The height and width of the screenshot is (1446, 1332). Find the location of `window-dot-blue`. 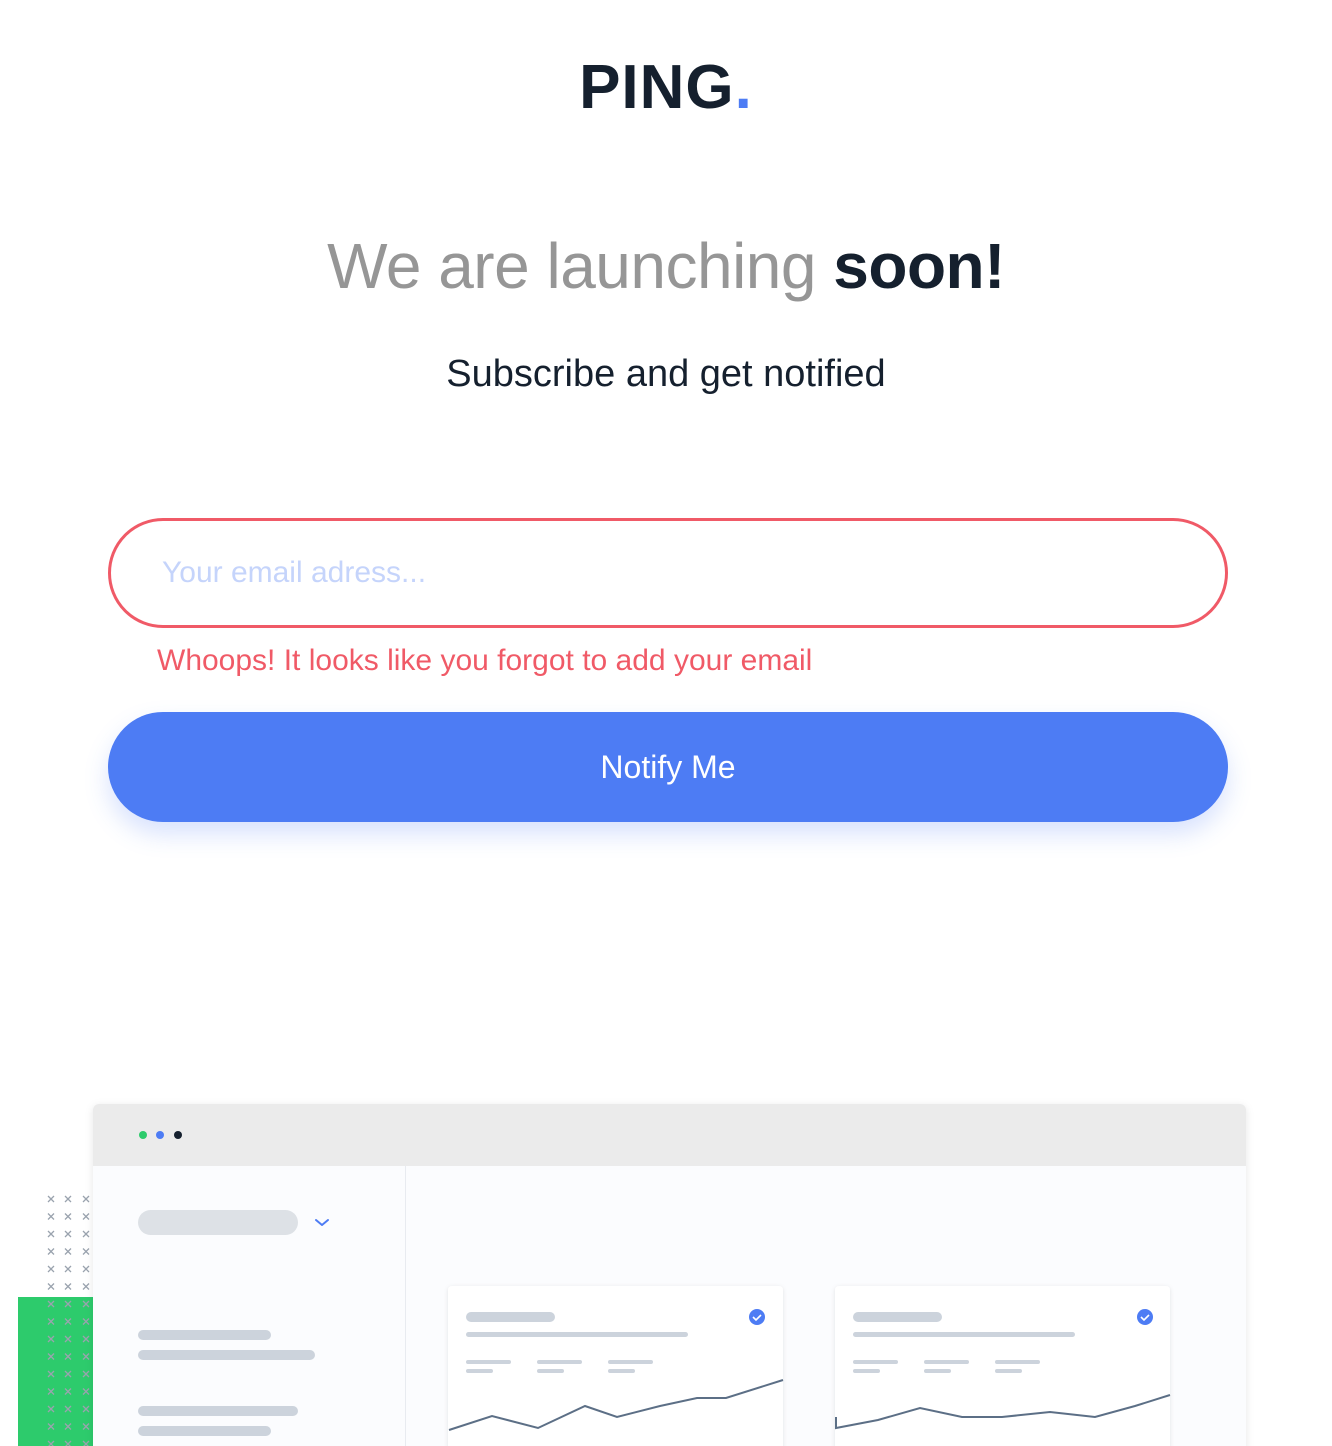

window-dot-blue is located at coordinates (160, 1135).